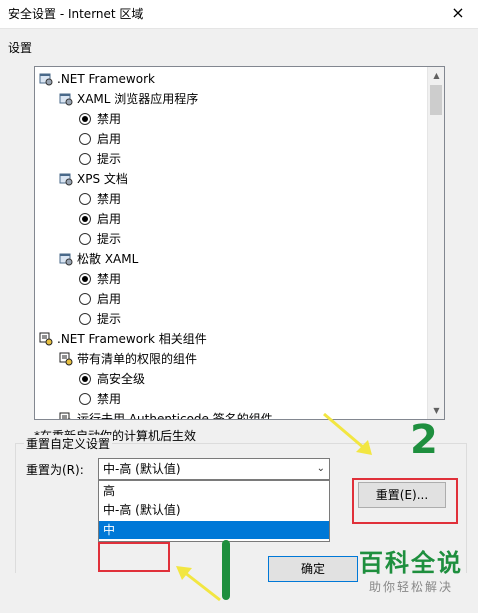 This screenshot has width=478, height=613. What do you see at coordinates (313, 569) in the screenshot?
I see `ok-button: 确定` at bounding box center [313, 569].